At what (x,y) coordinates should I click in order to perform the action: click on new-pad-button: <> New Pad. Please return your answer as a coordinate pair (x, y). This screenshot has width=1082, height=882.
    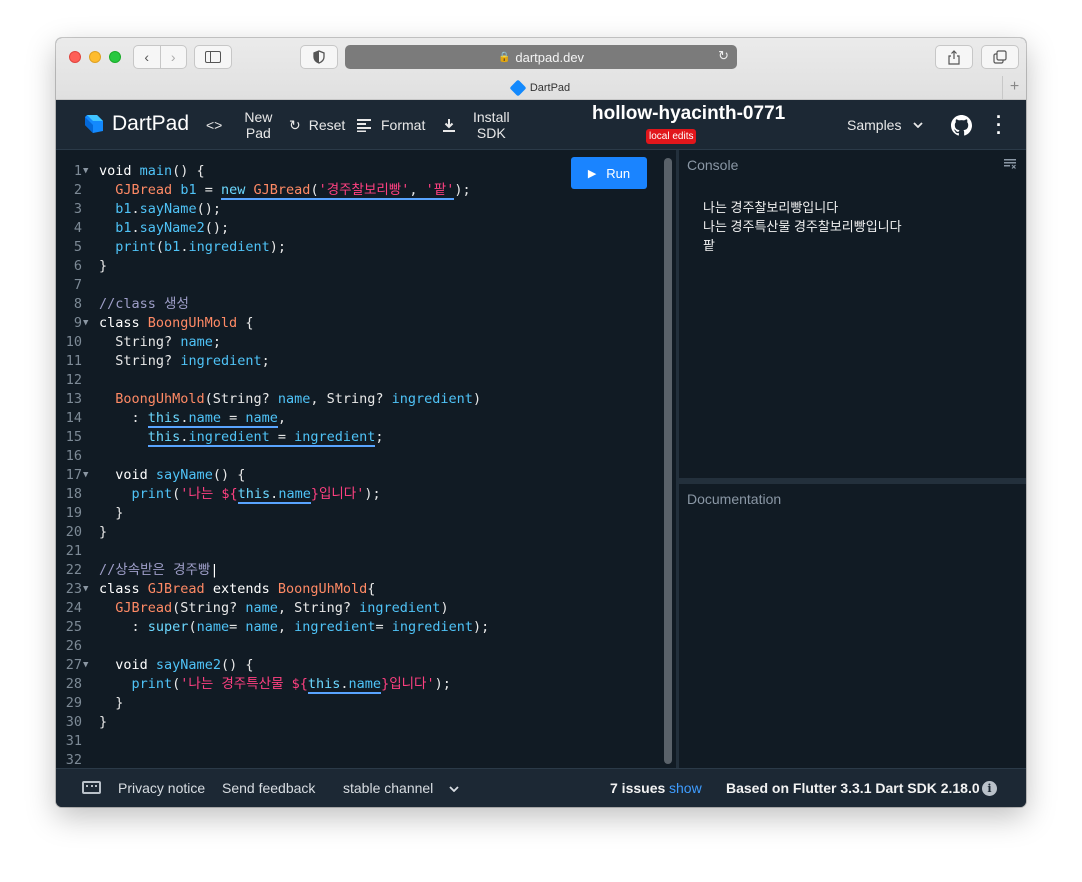
    Looking at the image, I should click on (239, 125).